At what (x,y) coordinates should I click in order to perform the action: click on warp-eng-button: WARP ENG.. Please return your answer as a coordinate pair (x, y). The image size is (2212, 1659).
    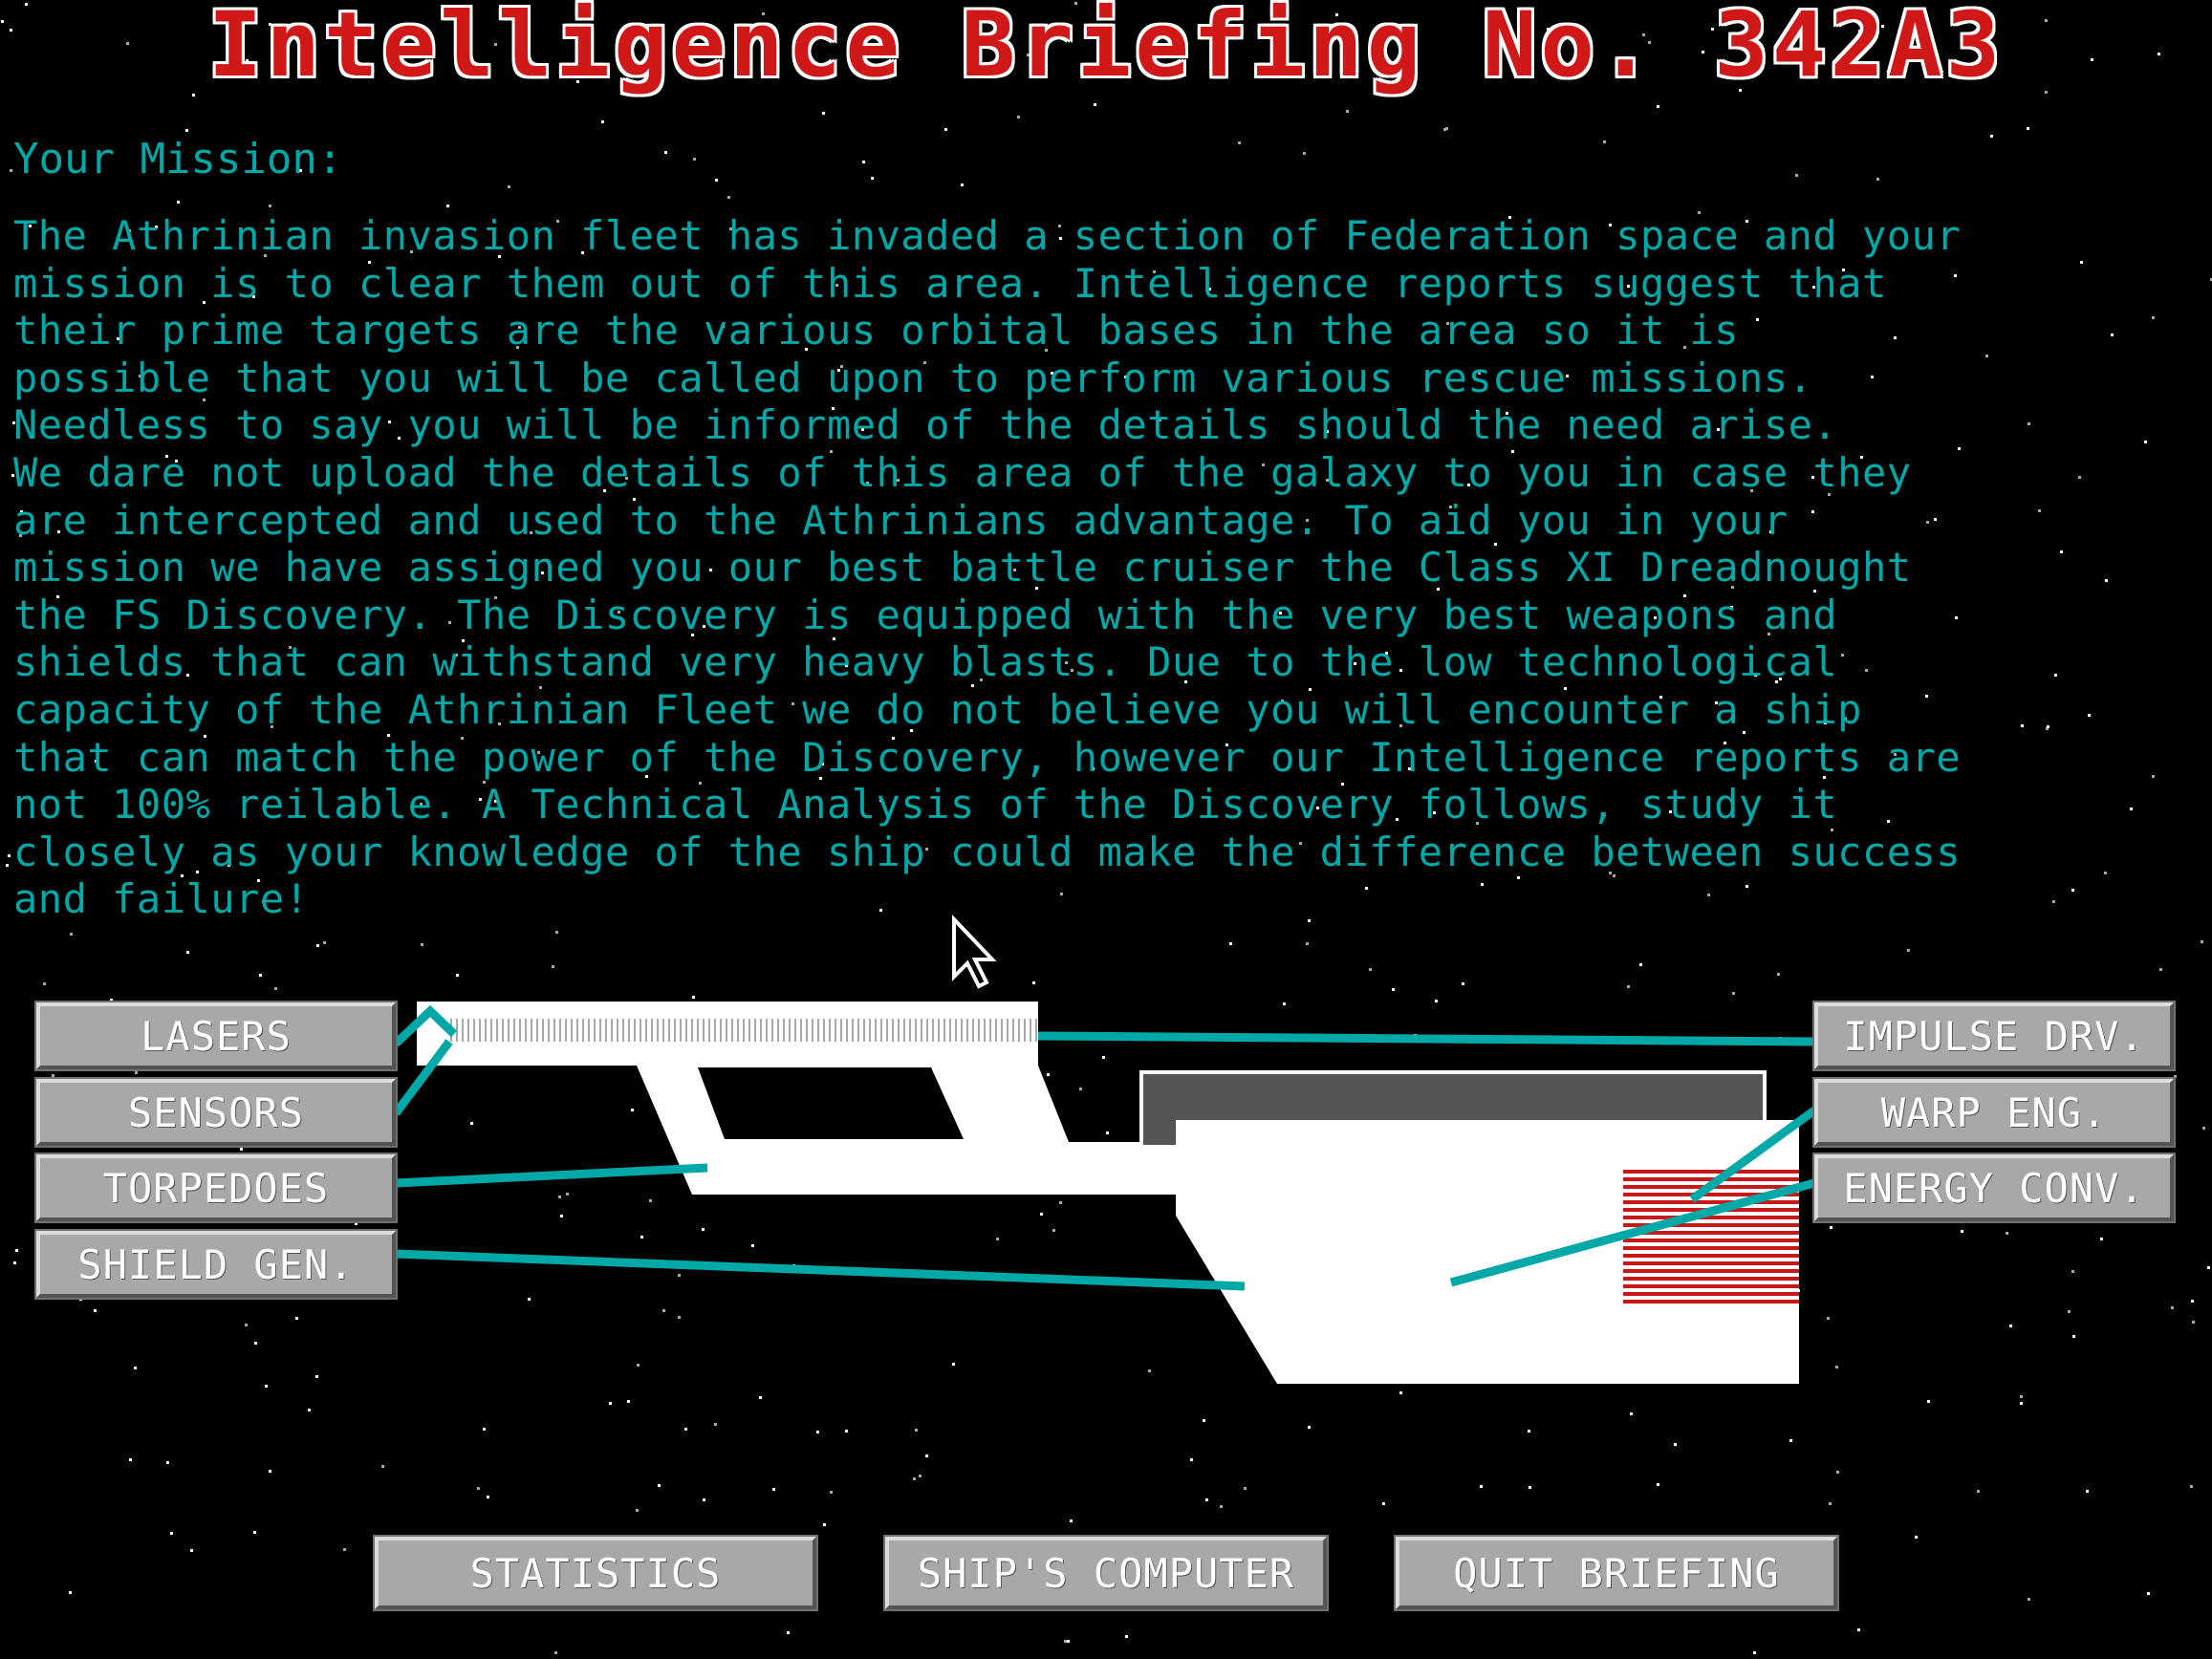
    Looking at the image, I should click on (1994, 1113).